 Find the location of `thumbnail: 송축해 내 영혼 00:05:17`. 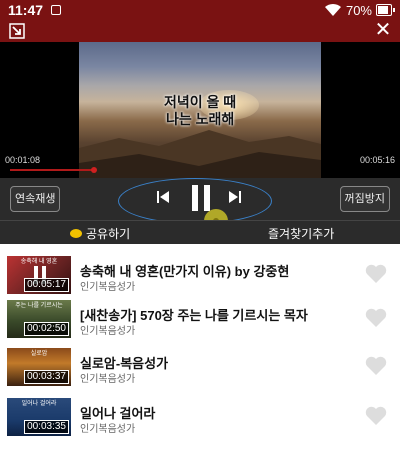

thumbnail: 송축해 내 영혼 00:05:17 is located at coordinates (39, 275).